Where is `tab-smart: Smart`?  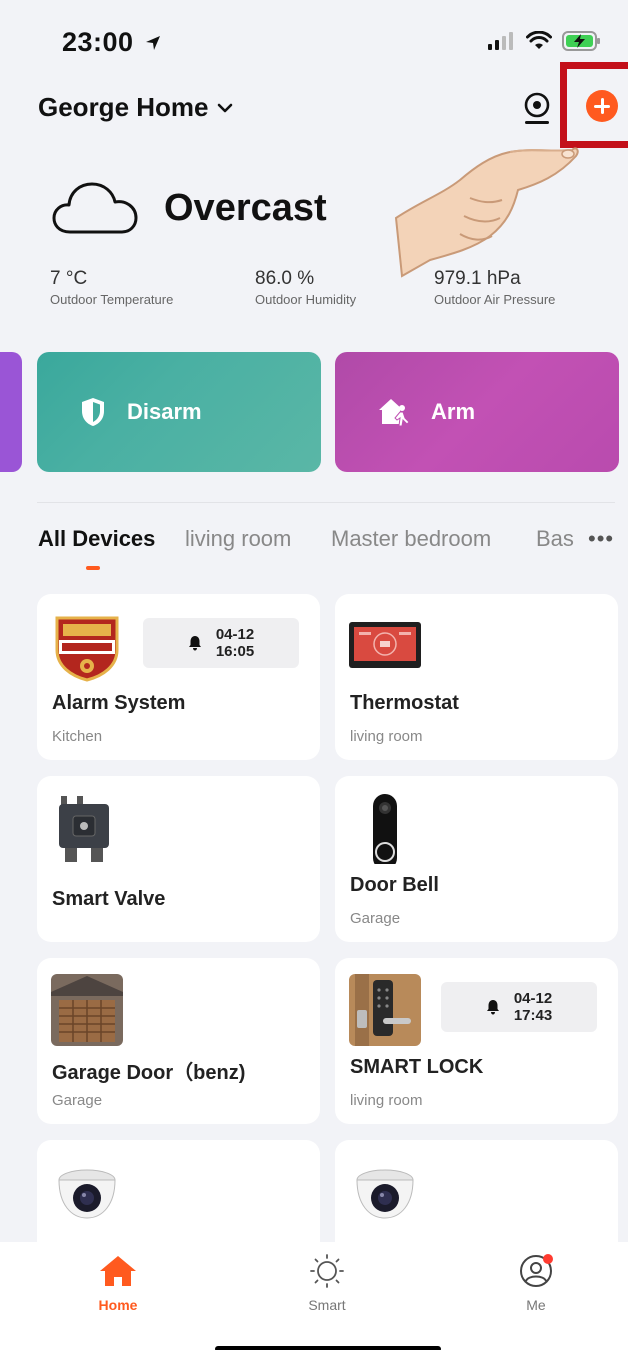
tab-smart: Smart is located at coordinates (327, 1283).